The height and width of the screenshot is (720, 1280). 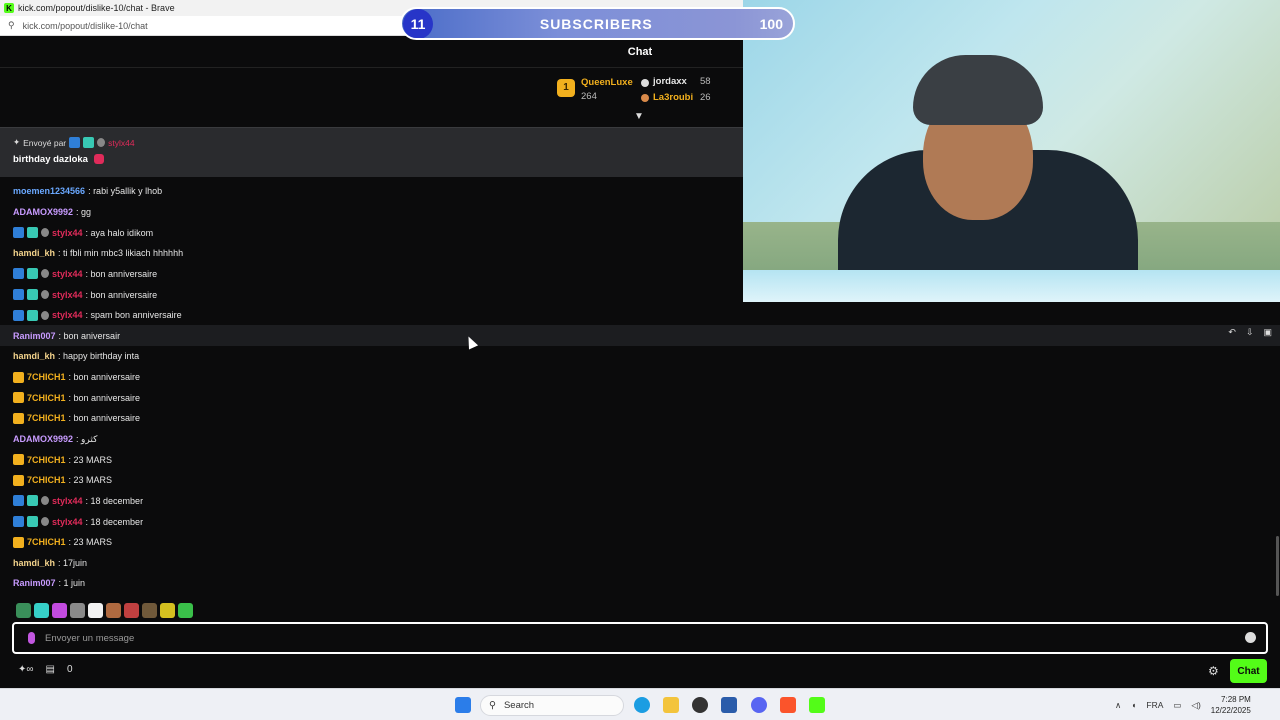 I want to click on brave-browser-icon, so click(x=788, y=705).